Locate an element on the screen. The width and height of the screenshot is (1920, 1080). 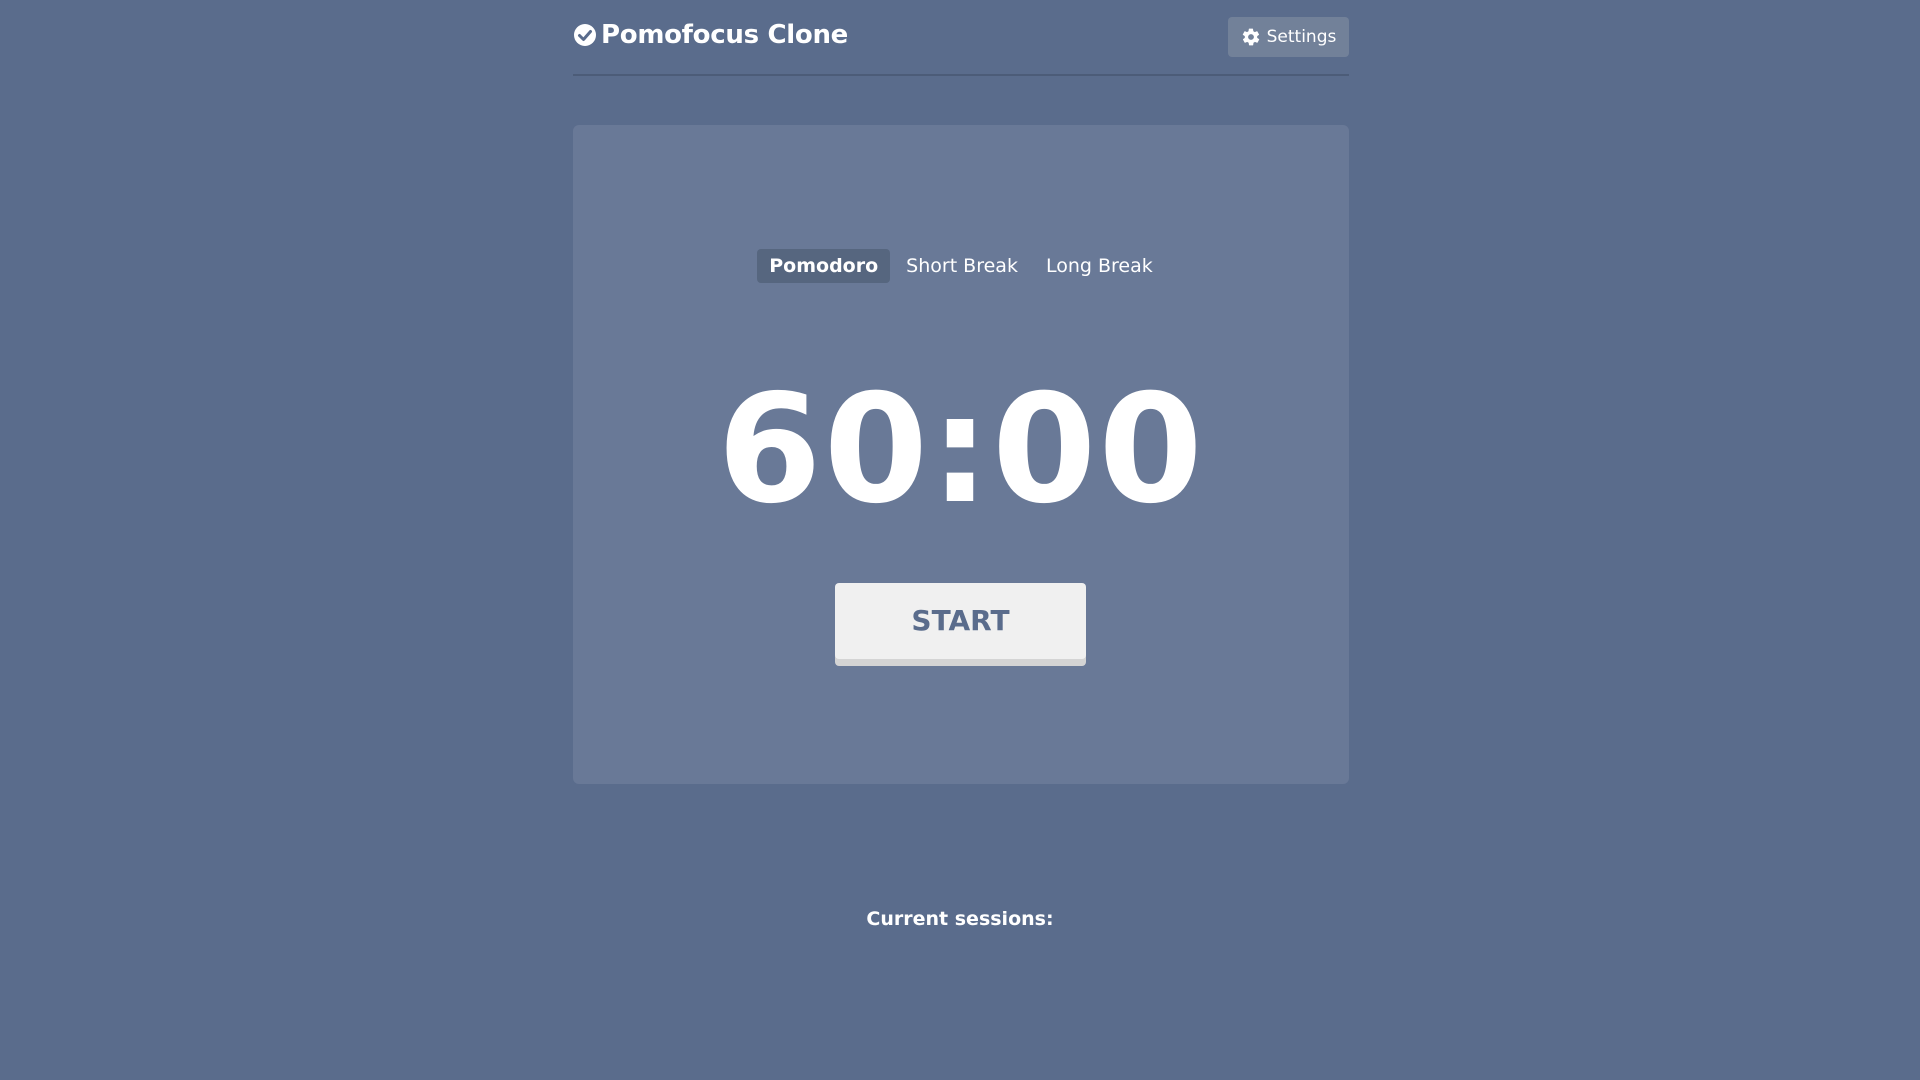
start-button: START is located at coordinates (960, 621).